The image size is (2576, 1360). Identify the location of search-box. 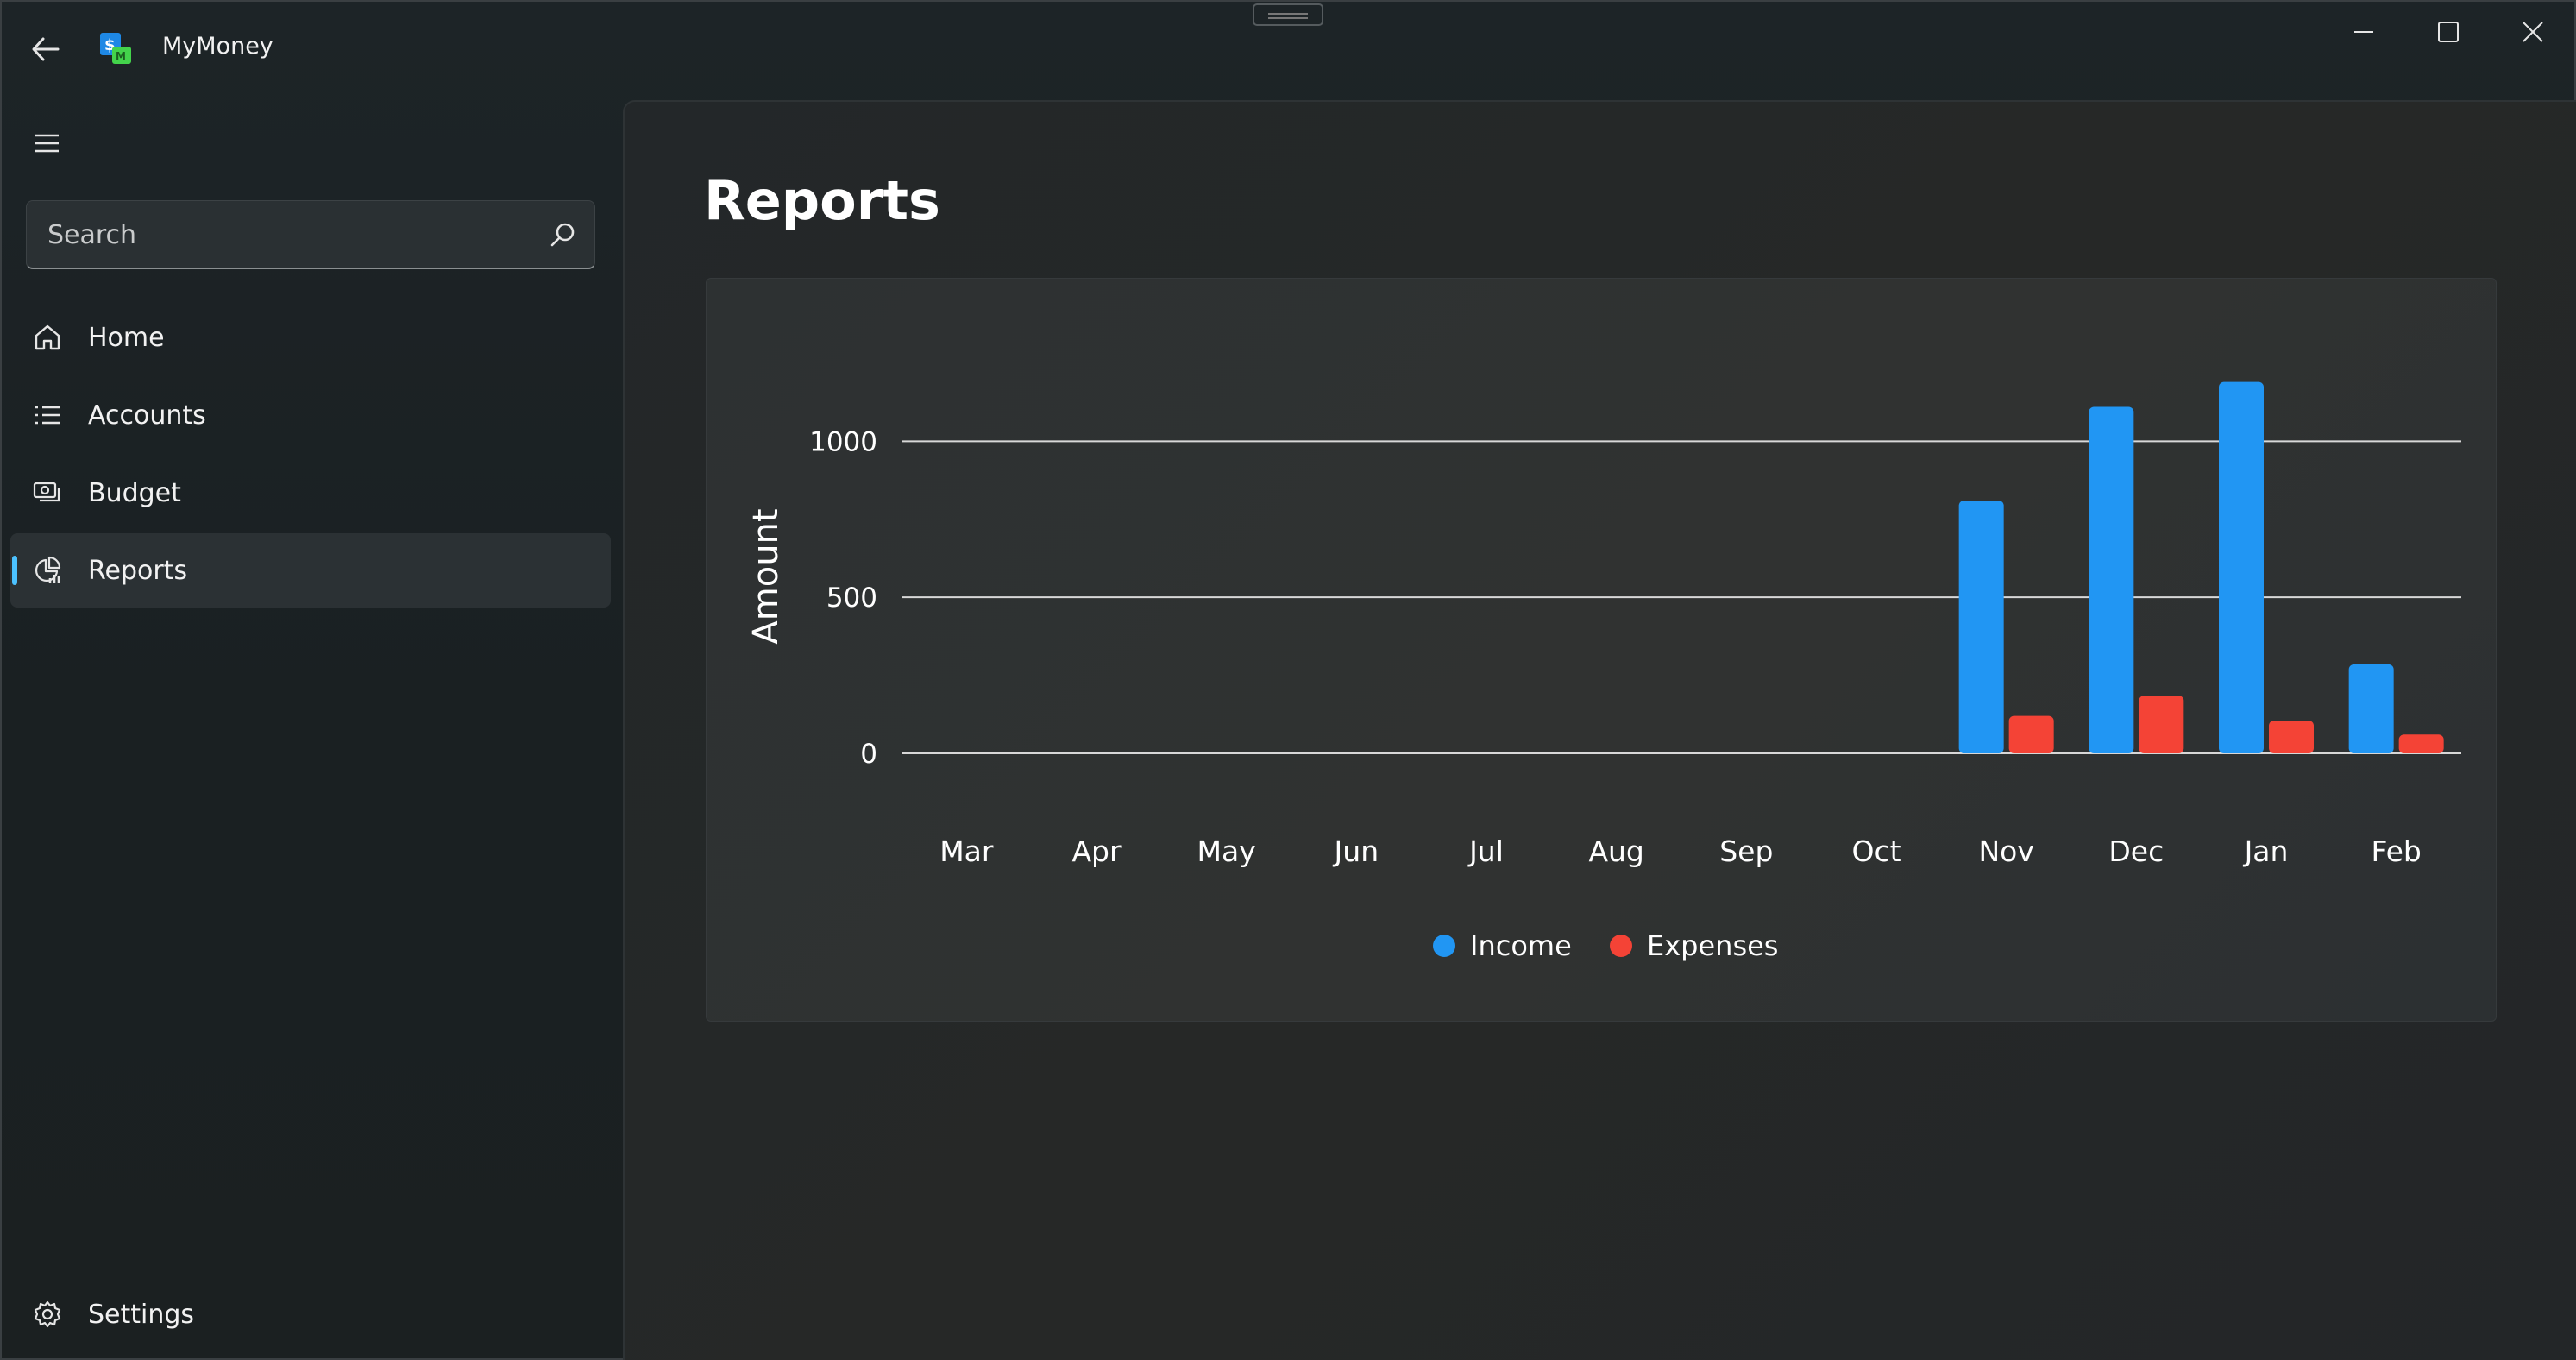
(310, 234).